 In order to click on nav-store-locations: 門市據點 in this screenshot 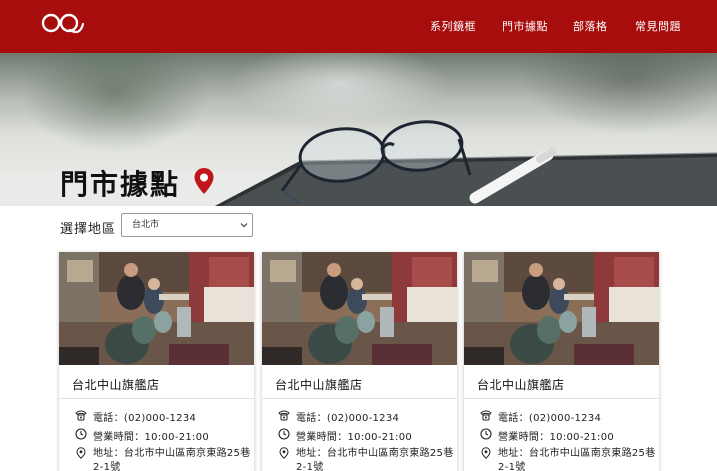, I will do `click(525, 26)`.